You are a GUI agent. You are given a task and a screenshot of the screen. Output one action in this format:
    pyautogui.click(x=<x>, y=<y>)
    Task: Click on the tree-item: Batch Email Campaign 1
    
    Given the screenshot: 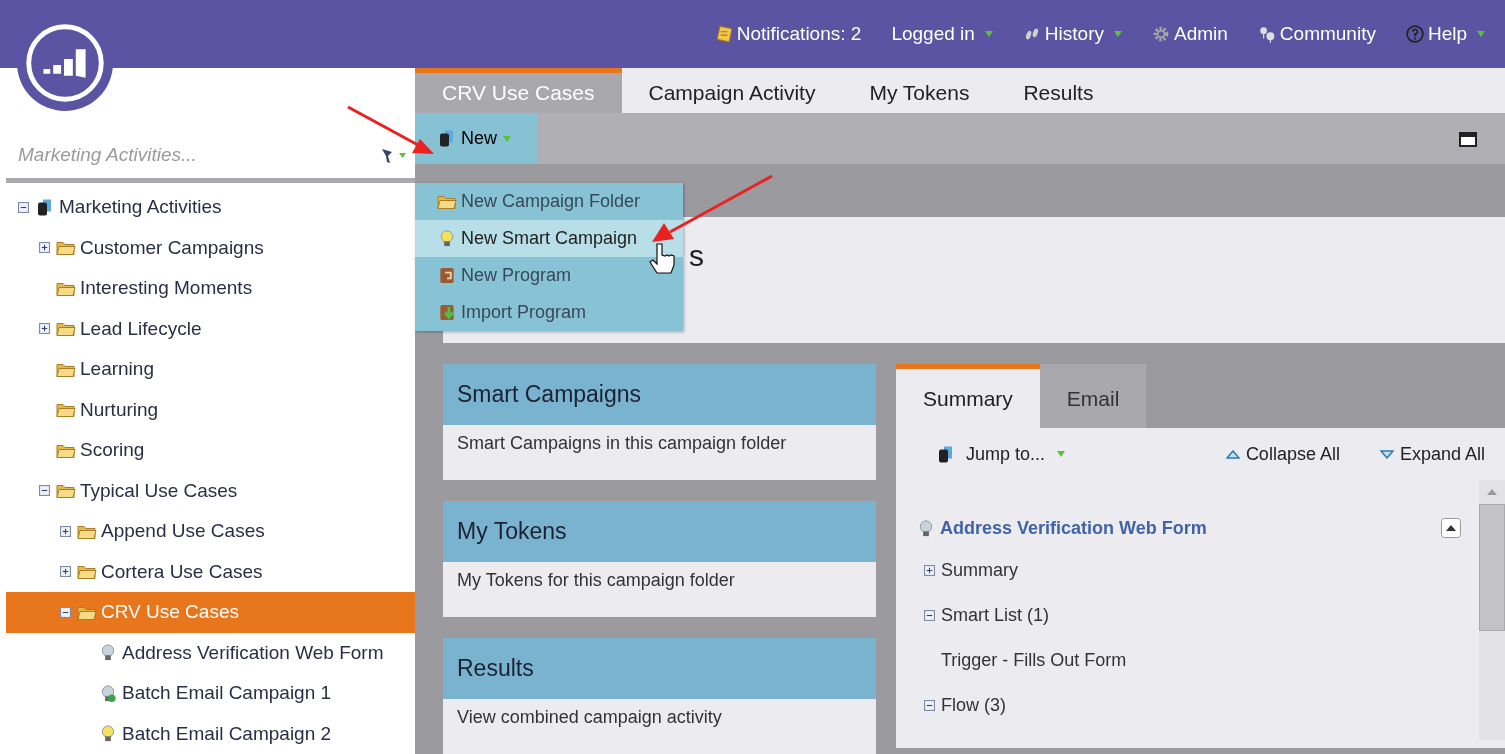 What is the action you would take?
    pyautogui.click(x=210, y=693)
    